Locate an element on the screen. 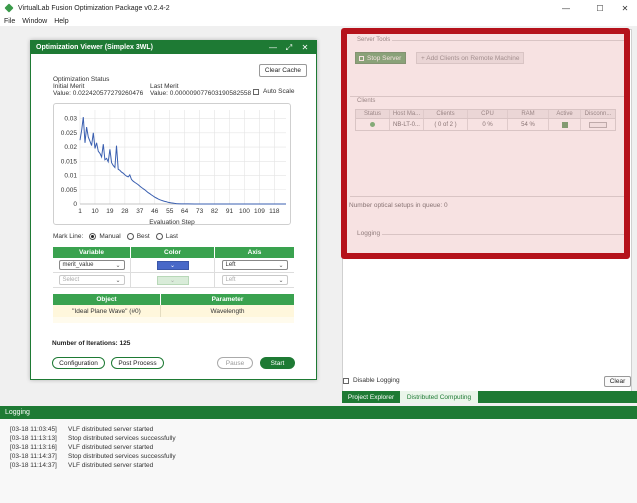  table-row: merit_value ⌄ ⌄ Left ⌄ is located at coordinates (173, 265).